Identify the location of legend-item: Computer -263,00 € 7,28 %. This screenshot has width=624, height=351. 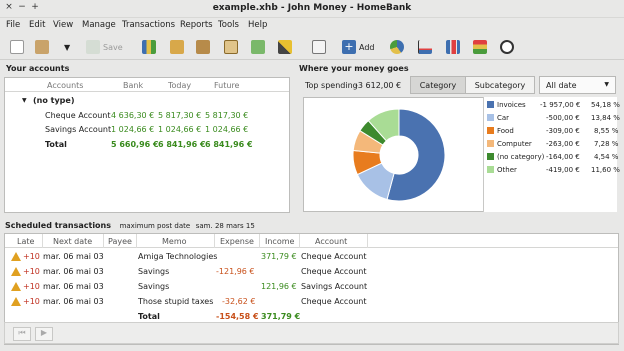
(551, 144).